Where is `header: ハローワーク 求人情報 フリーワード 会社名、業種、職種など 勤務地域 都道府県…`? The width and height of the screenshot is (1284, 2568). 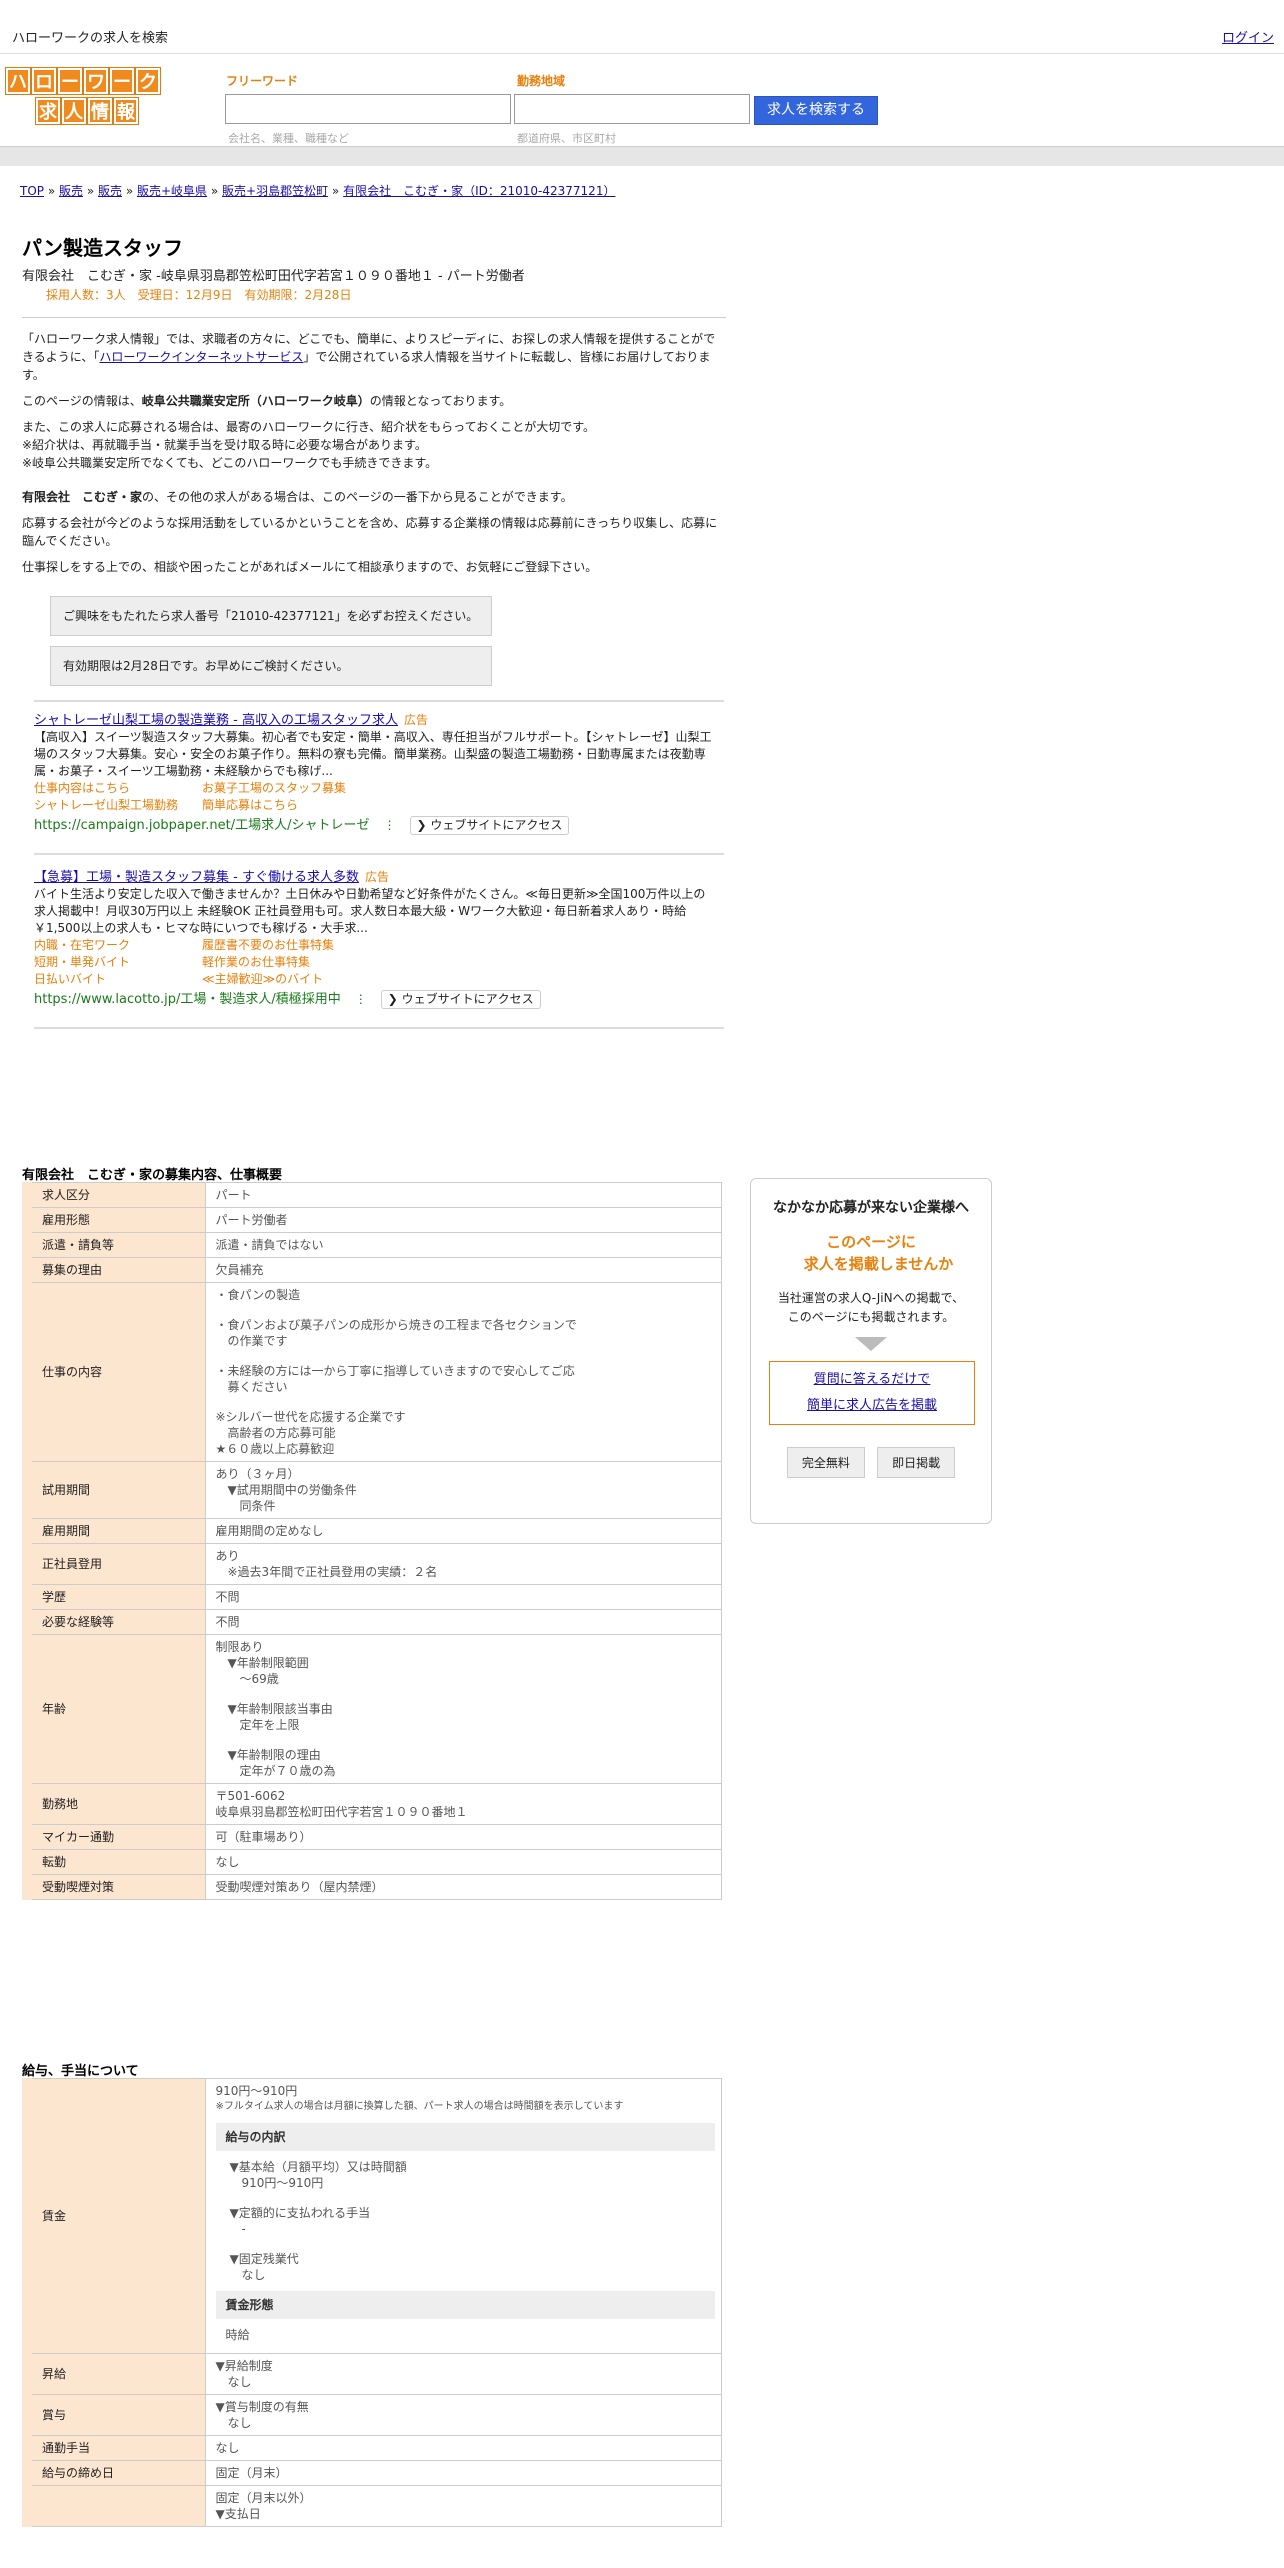 header: ハローワーク 求人情報 フリーワード 会社名、業種、職種など 勤務地域 都道府県… is located at coordinates (642, 100).